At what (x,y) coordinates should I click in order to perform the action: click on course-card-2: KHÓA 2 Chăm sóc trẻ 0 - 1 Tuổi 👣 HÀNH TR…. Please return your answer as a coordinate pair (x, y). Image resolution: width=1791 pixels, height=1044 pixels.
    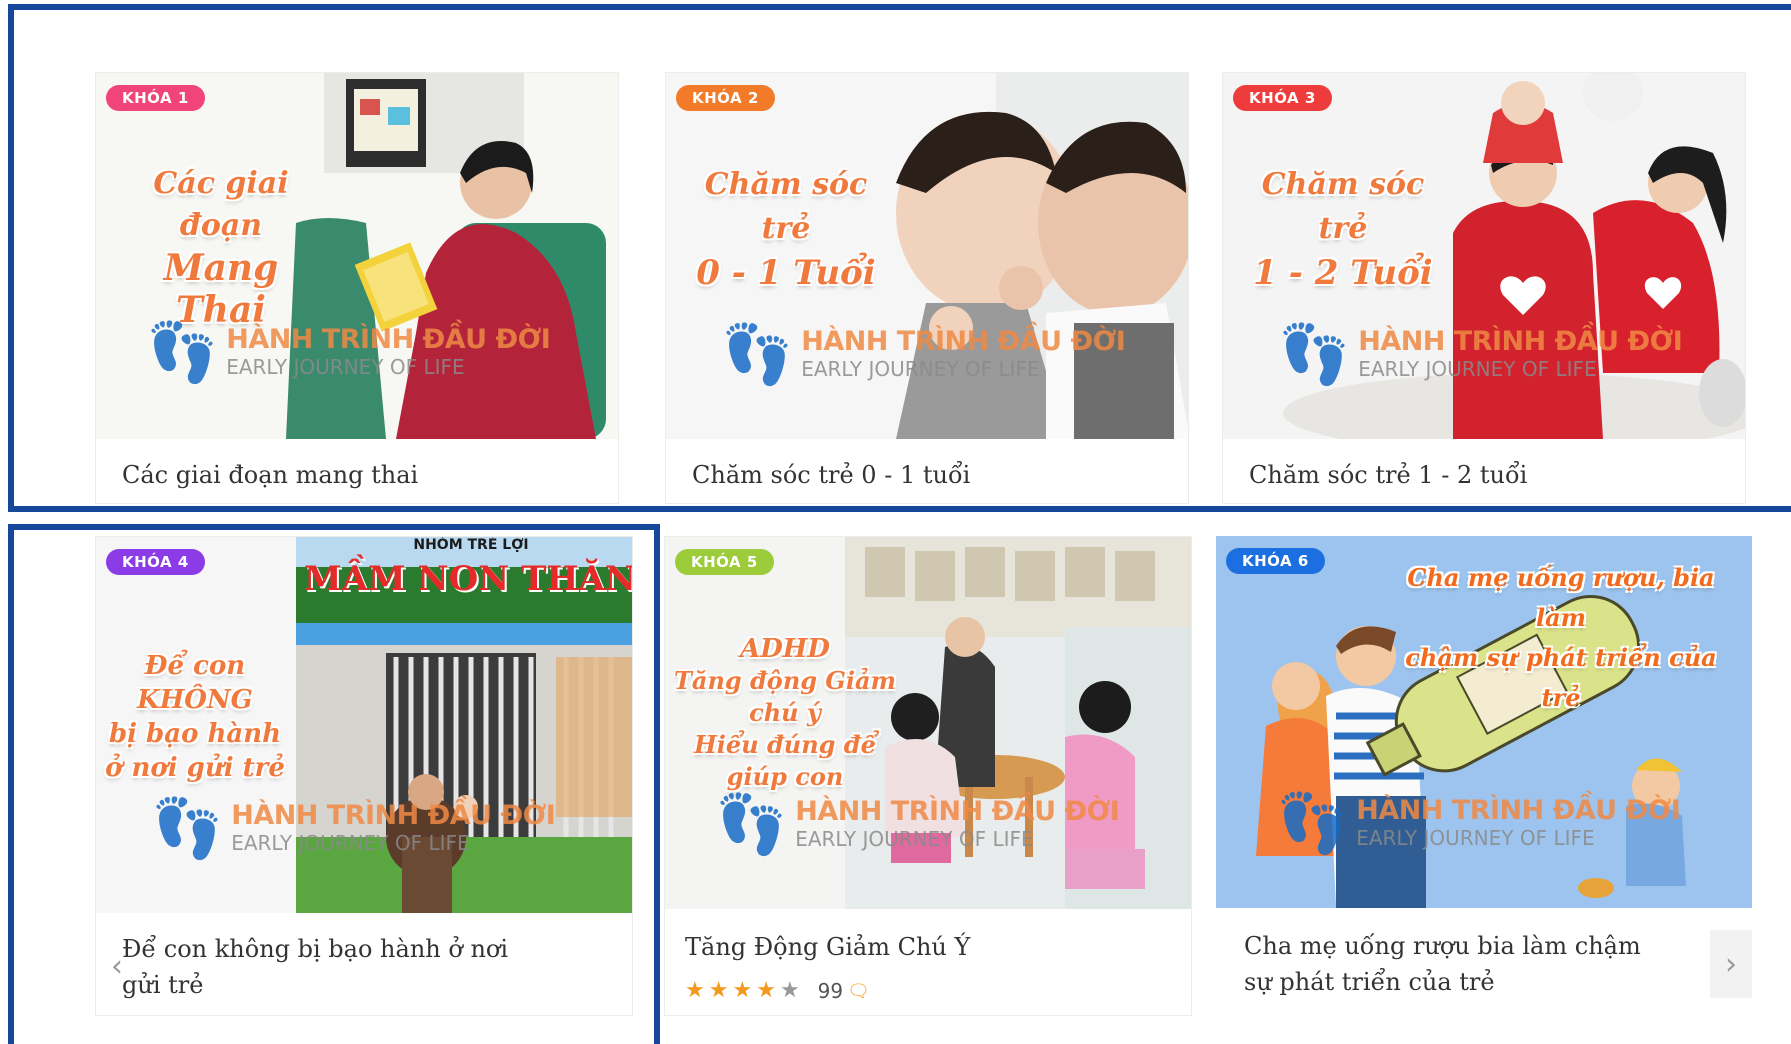
    Looking at the image, I should click on (927, 288).